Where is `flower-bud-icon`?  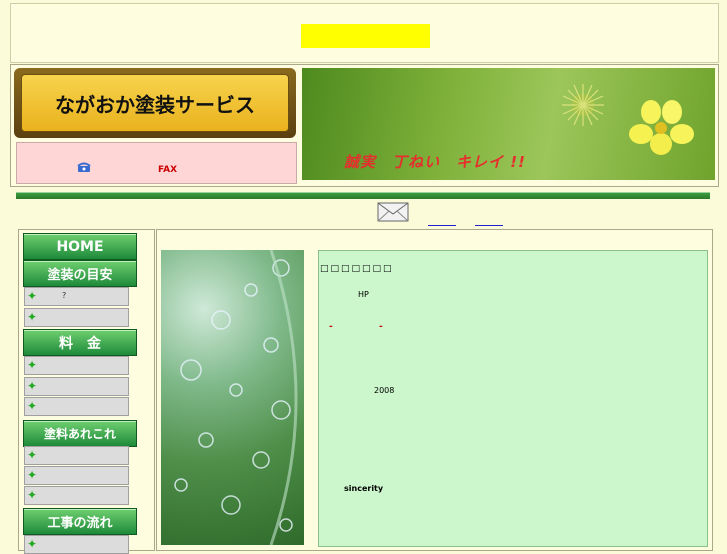
flower-bud-icon is located at coordinates (583, 105).